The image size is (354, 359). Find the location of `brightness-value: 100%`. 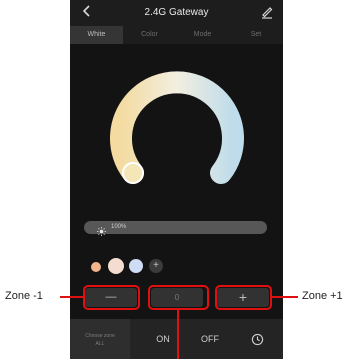

brightness-value: 100% is located at coordinates (119, 227).